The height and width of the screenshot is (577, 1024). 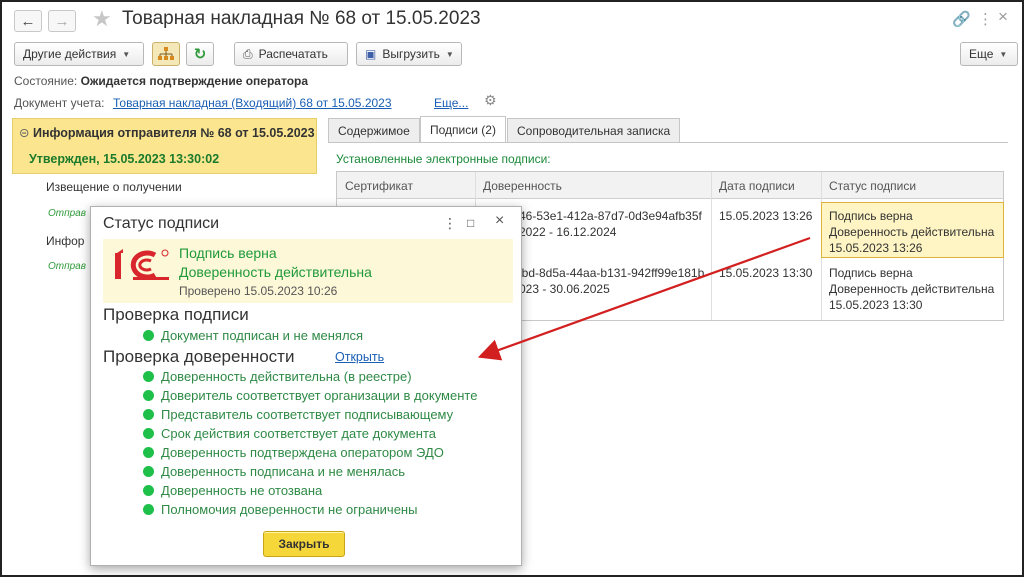 What do you see at coordinates (644, 298) in the screenshot?
I see `annotation-arrow-icon` at bounding box center [644, 298].